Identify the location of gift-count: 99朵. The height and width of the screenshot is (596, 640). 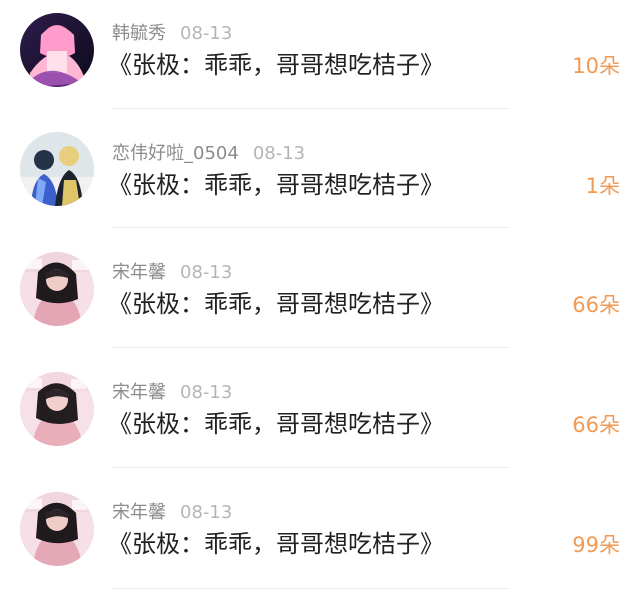
(596, 545).